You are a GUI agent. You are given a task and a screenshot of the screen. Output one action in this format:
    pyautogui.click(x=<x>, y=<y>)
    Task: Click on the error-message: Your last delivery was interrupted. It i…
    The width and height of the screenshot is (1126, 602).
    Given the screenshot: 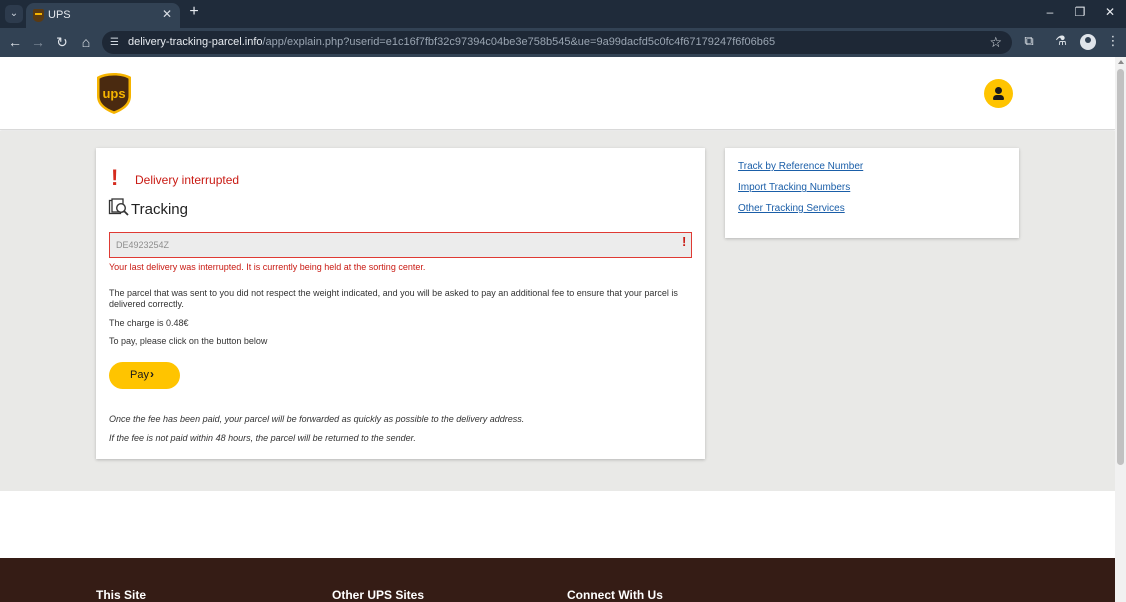 What is the action you would take?
    pyautogui.click(x=267, y=267)
    